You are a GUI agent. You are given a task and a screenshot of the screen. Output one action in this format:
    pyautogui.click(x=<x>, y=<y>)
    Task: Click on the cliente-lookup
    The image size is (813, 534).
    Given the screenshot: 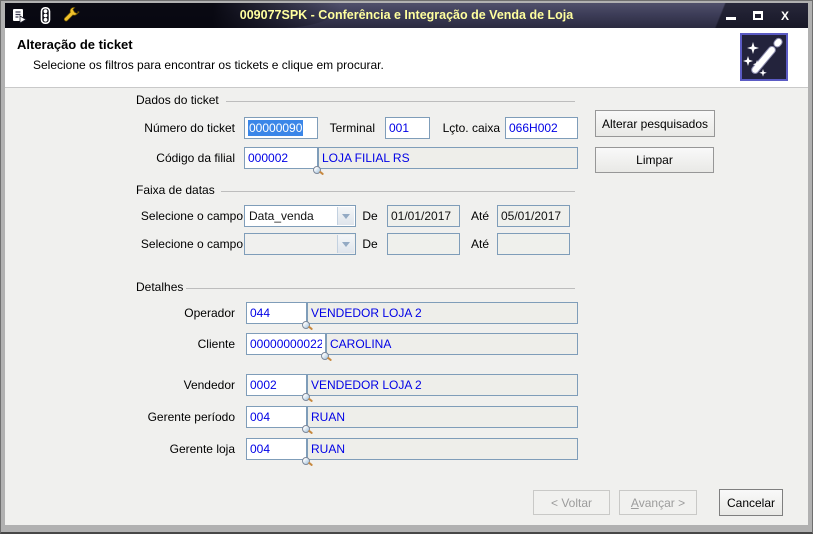 What is the action you would take?
    pyautogui.click(x=287, y=346)
    